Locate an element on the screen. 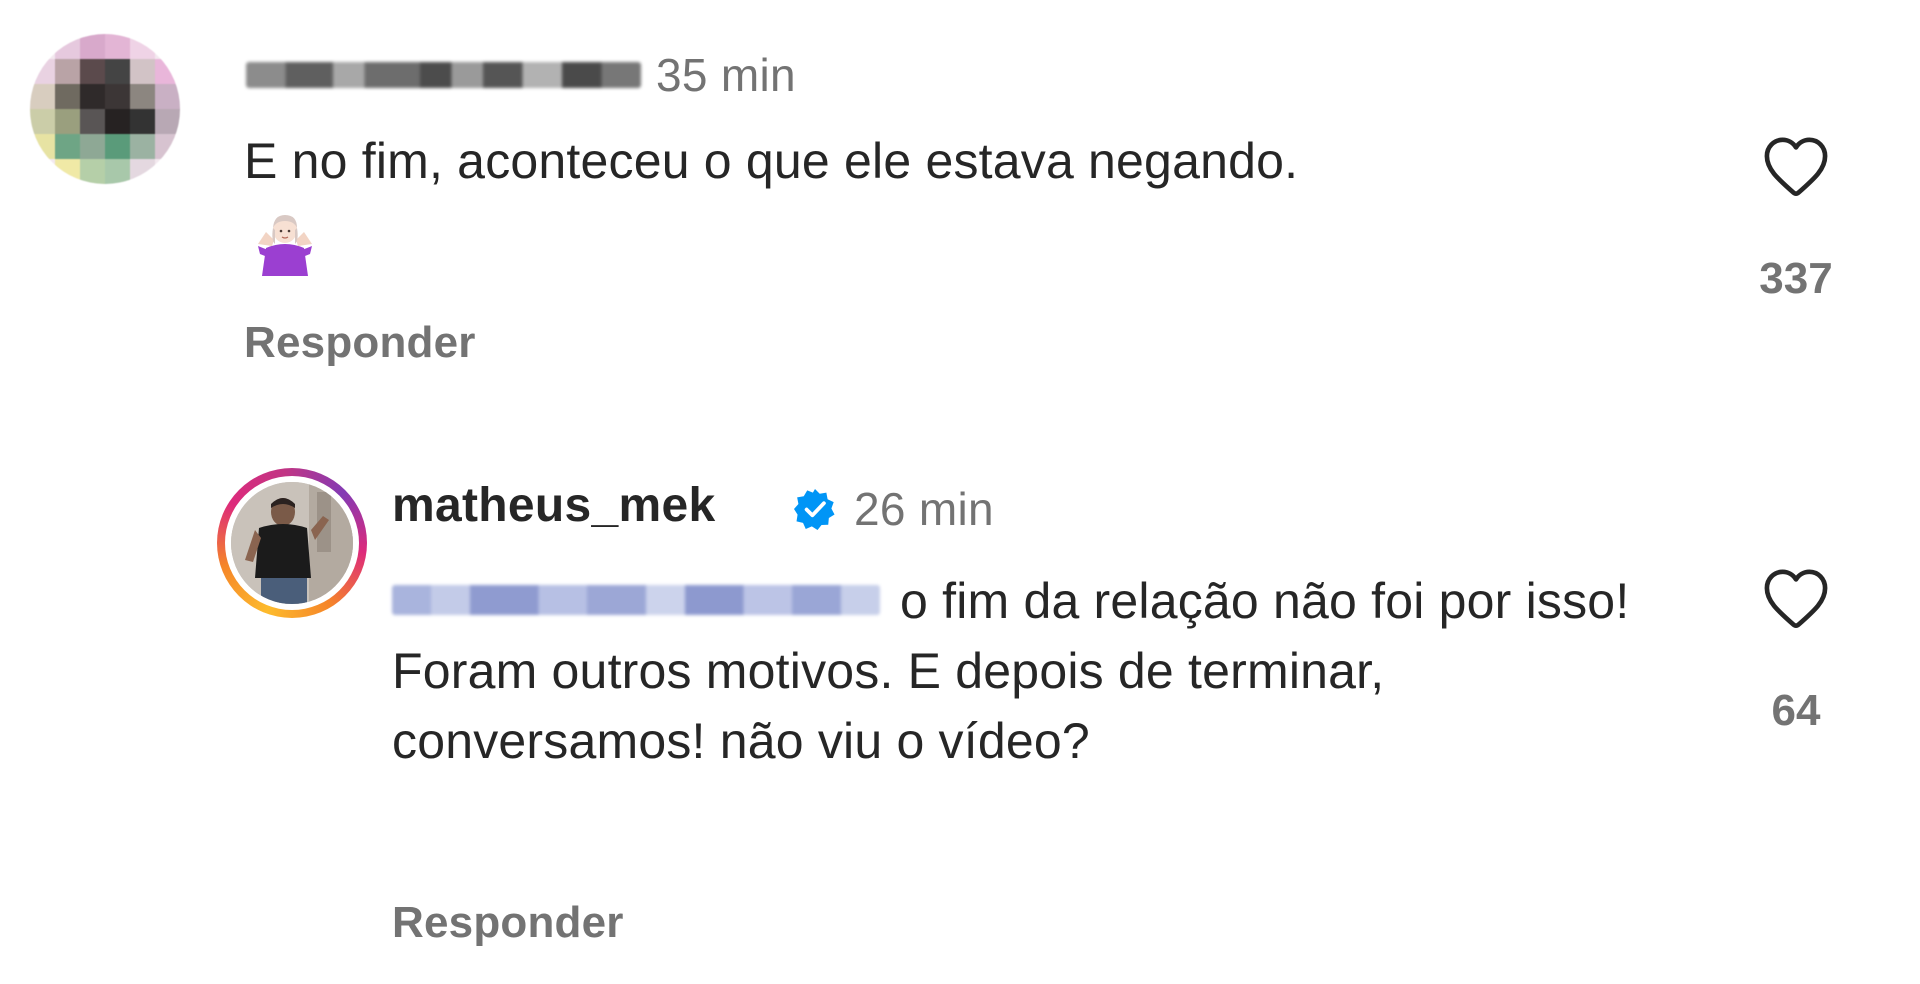 Image resolution: width=1920 pixels, height=984 pixels. like-count: 337 is located at coordinates (1796, 279).